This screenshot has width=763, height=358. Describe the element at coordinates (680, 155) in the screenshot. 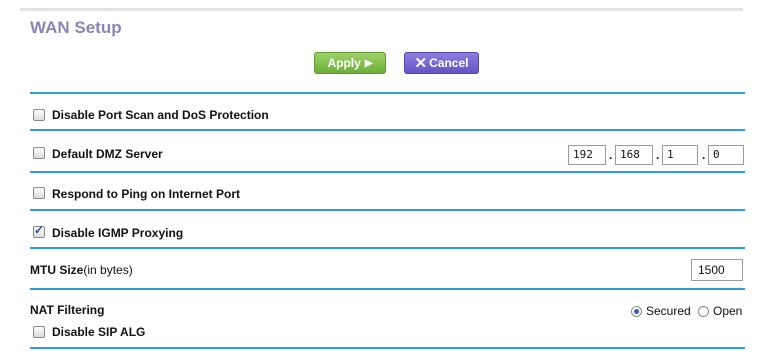

I see `dmz-ip-octet-3: 1` at that location.